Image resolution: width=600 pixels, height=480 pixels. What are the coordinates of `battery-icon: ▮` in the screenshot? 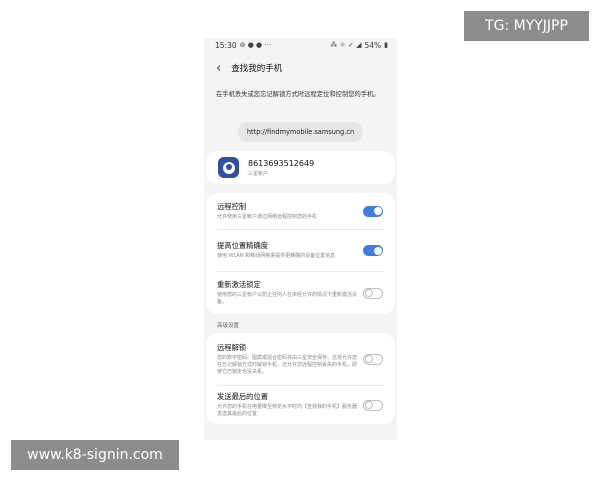 It's located at (386, 45).